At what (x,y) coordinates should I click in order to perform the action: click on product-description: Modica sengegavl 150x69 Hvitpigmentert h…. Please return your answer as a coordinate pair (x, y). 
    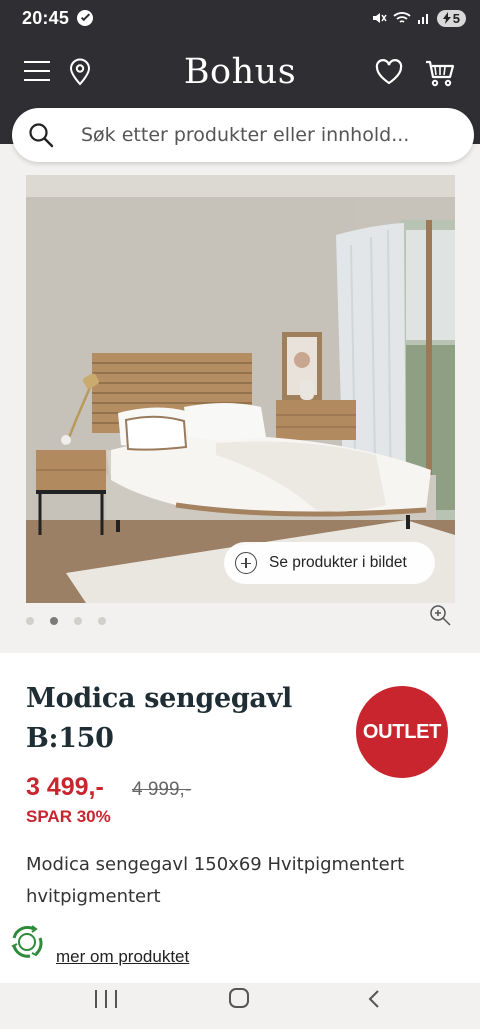
    Looking at the image, I should click on (215, 880).